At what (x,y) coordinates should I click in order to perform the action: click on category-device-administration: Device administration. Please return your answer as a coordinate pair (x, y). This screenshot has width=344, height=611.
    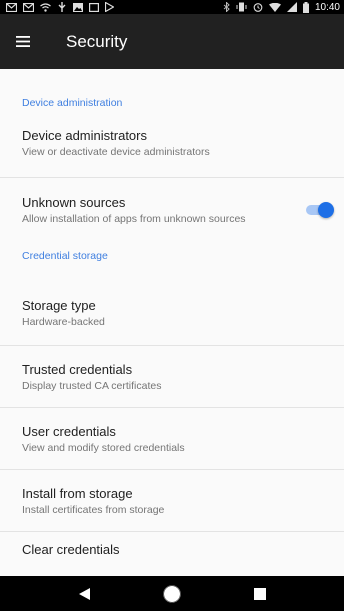
    Looking at the image, I should click on (72, 103).